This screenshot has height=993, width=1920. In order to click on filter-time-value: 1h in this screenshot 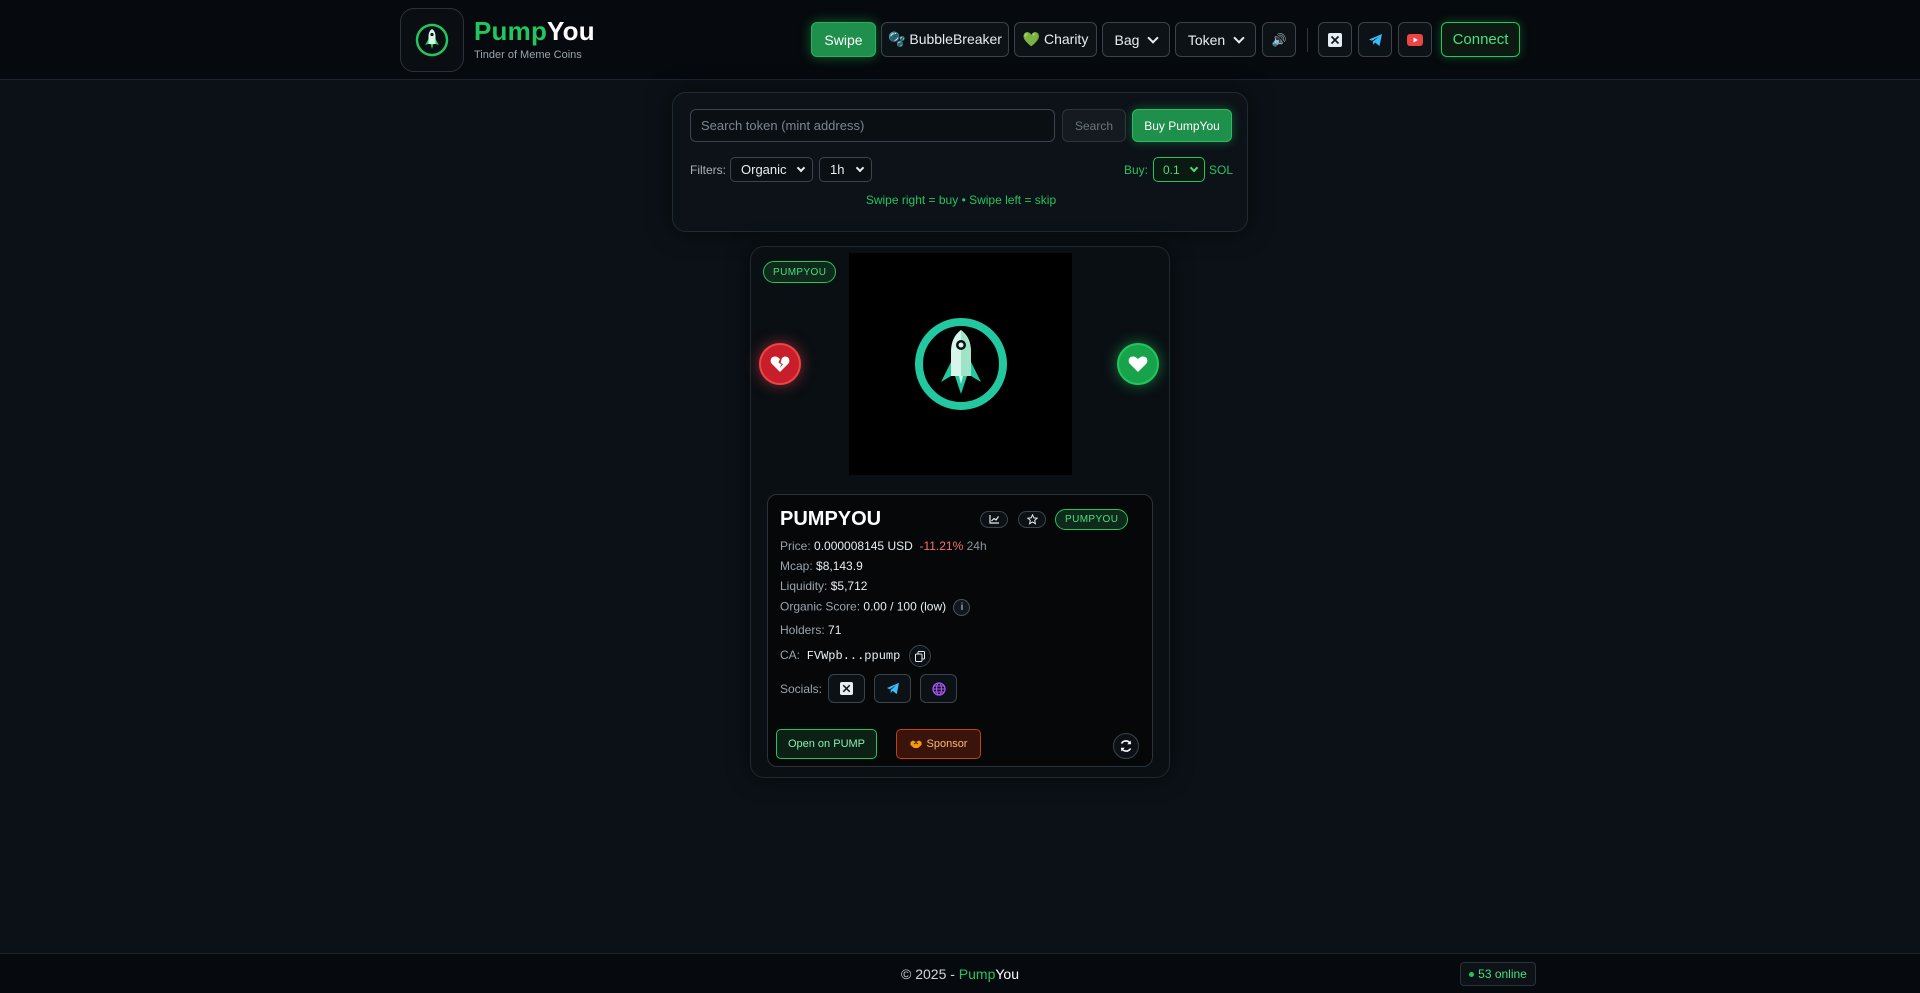, I will do `click(837, 169)`.